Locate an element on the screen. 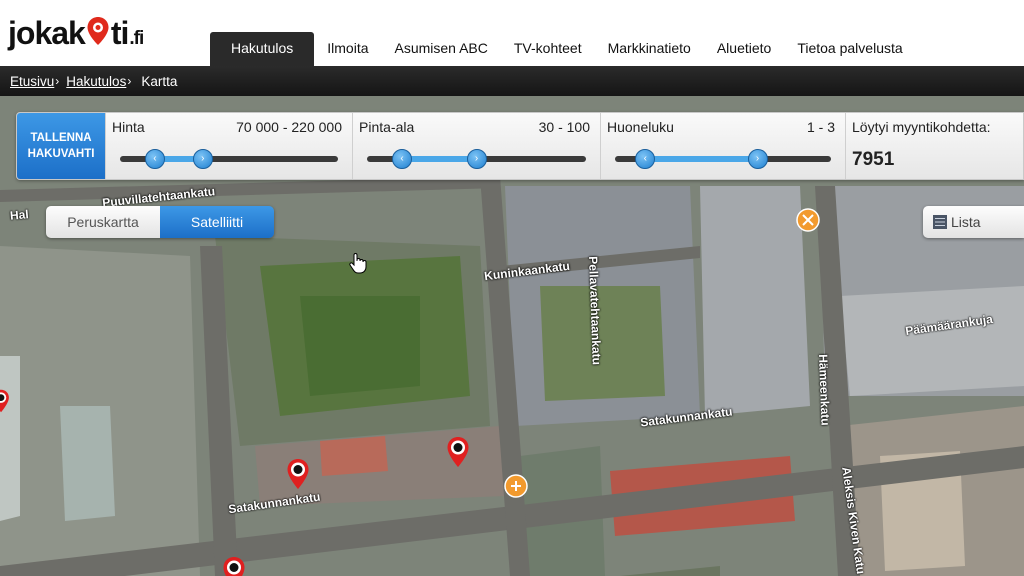  price-min-handle: ‹ is located at coordinates (154, 159).